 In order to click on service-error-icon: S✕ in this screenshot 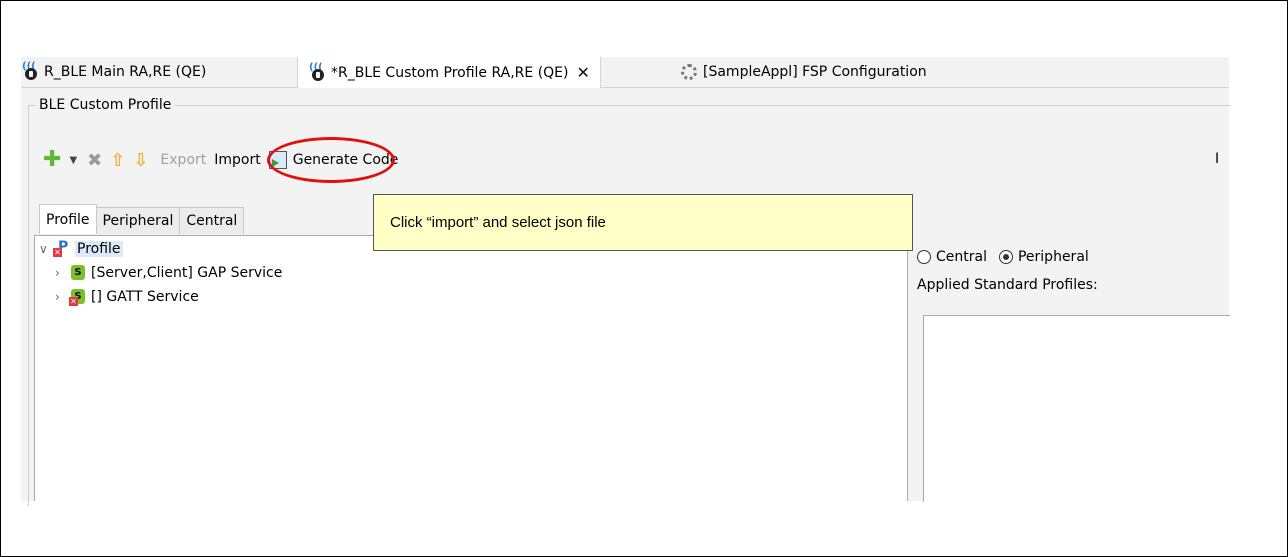, I will do `click(77, 297)`.